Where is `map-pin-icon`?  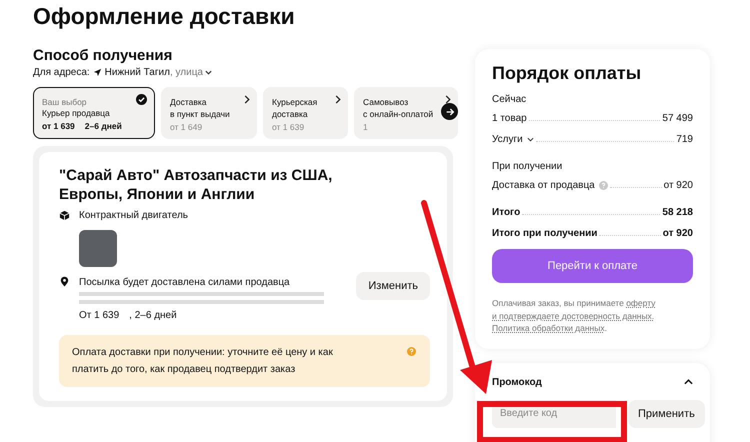
map-pin-icon is located at coordinates (64, 281).